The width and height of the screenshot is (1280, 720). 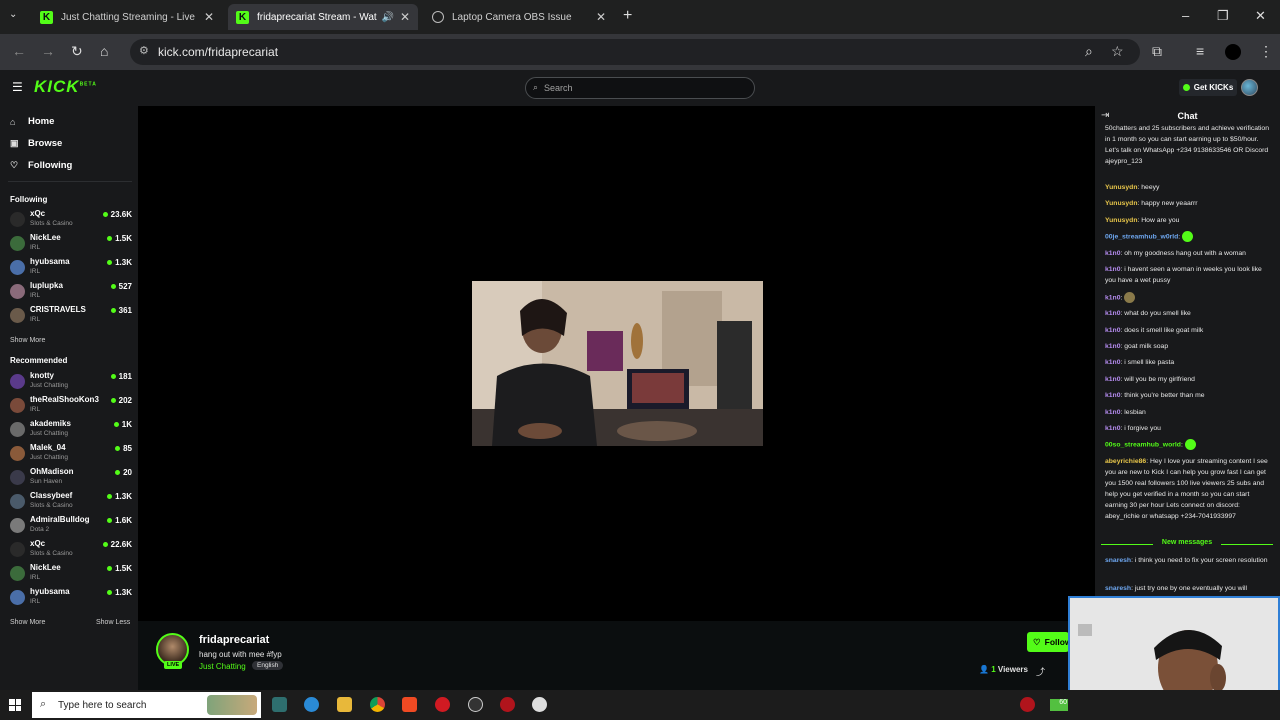 What do you see at coordinates (627, 16) in the screenshot?
I see `new-tab-button: +` at bounding box center [627, 16].